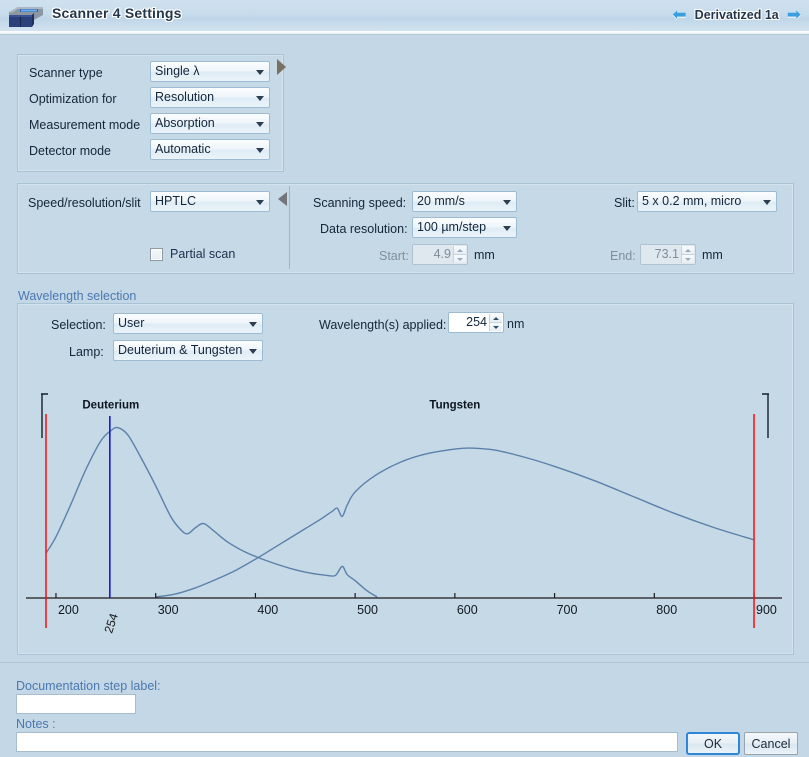  Describe the element at coordinates (88, 686) in the screenshot. I see `documentation-step-label-caption: Documentation step label:` at that location.